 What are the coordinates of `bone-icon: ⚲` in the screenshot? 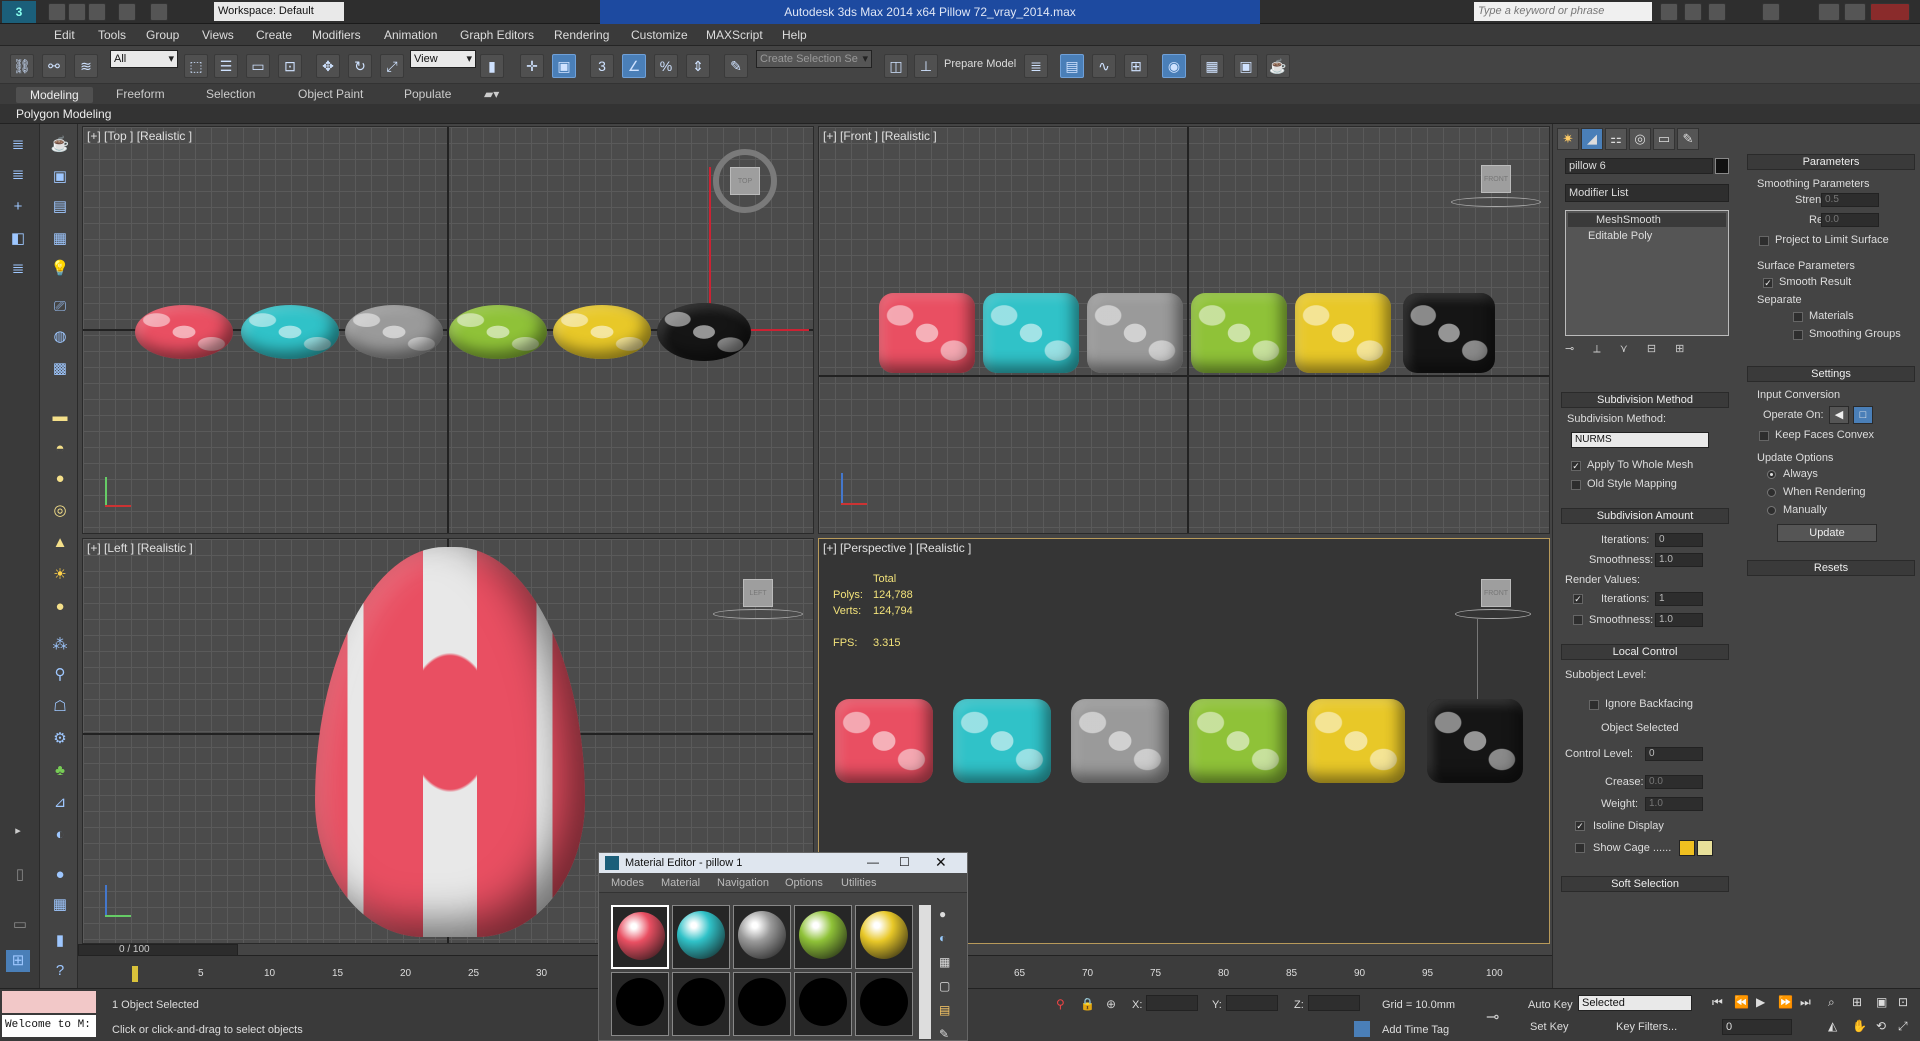 It's located at (60, 675).